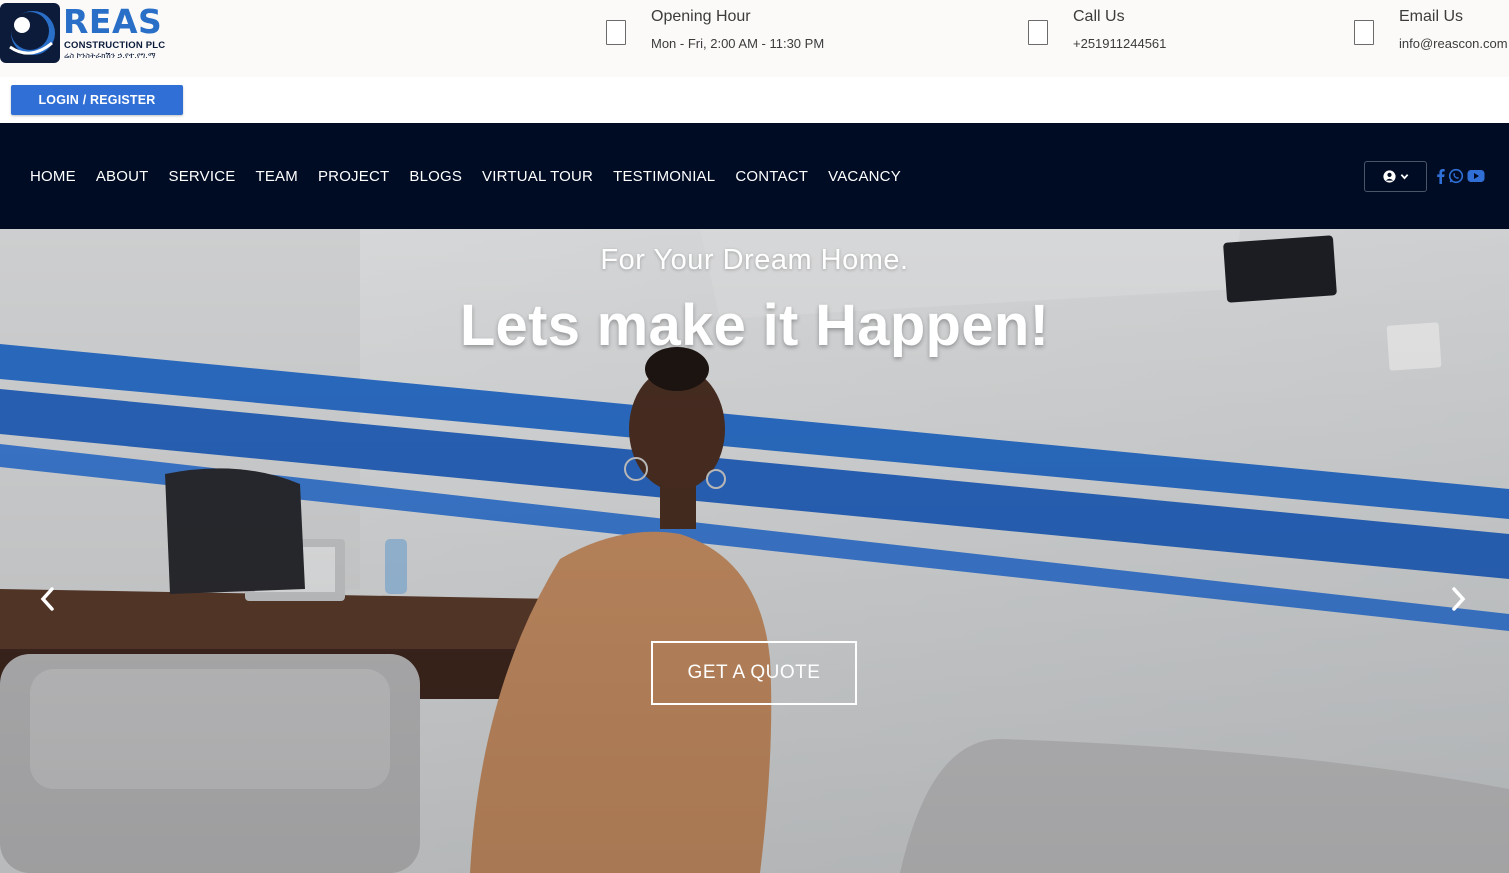  Describe the element at coordinates (1038, 32) in the screenshot. I see `phone-icon` at that location.